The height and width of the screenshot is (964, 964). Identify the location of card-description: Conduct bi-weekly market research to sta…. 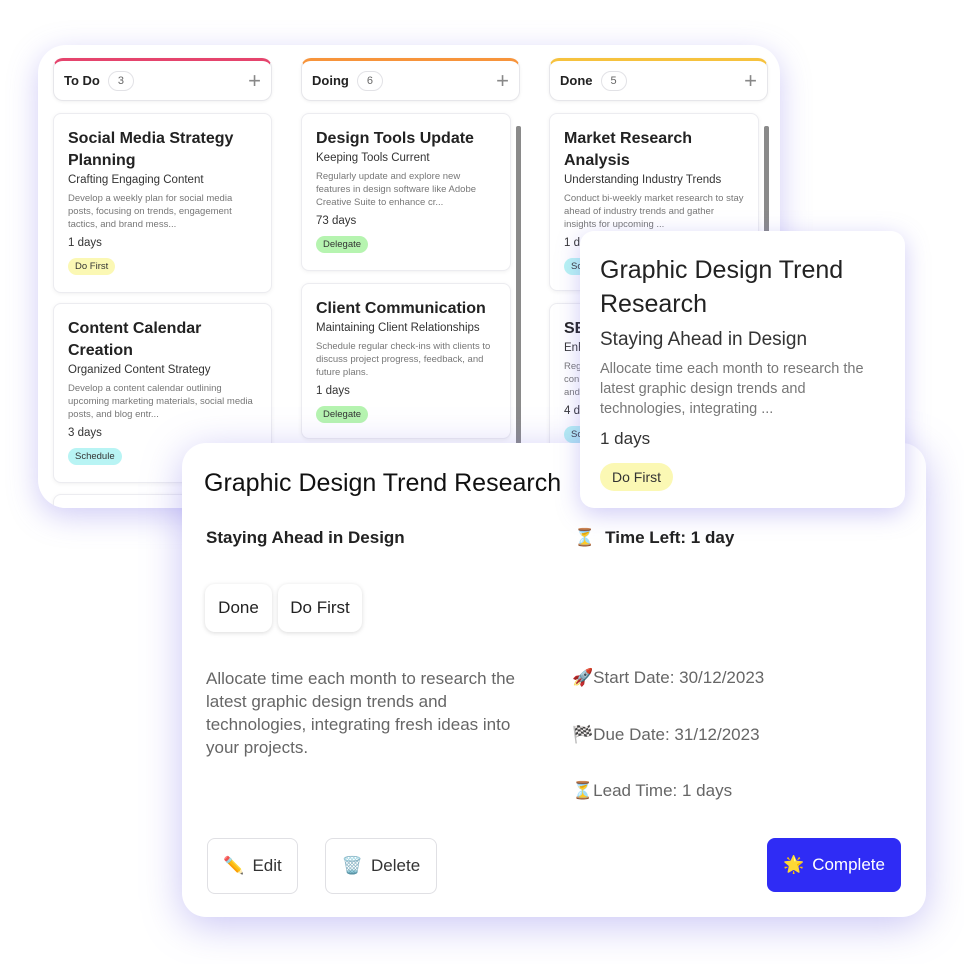
(654, 211).